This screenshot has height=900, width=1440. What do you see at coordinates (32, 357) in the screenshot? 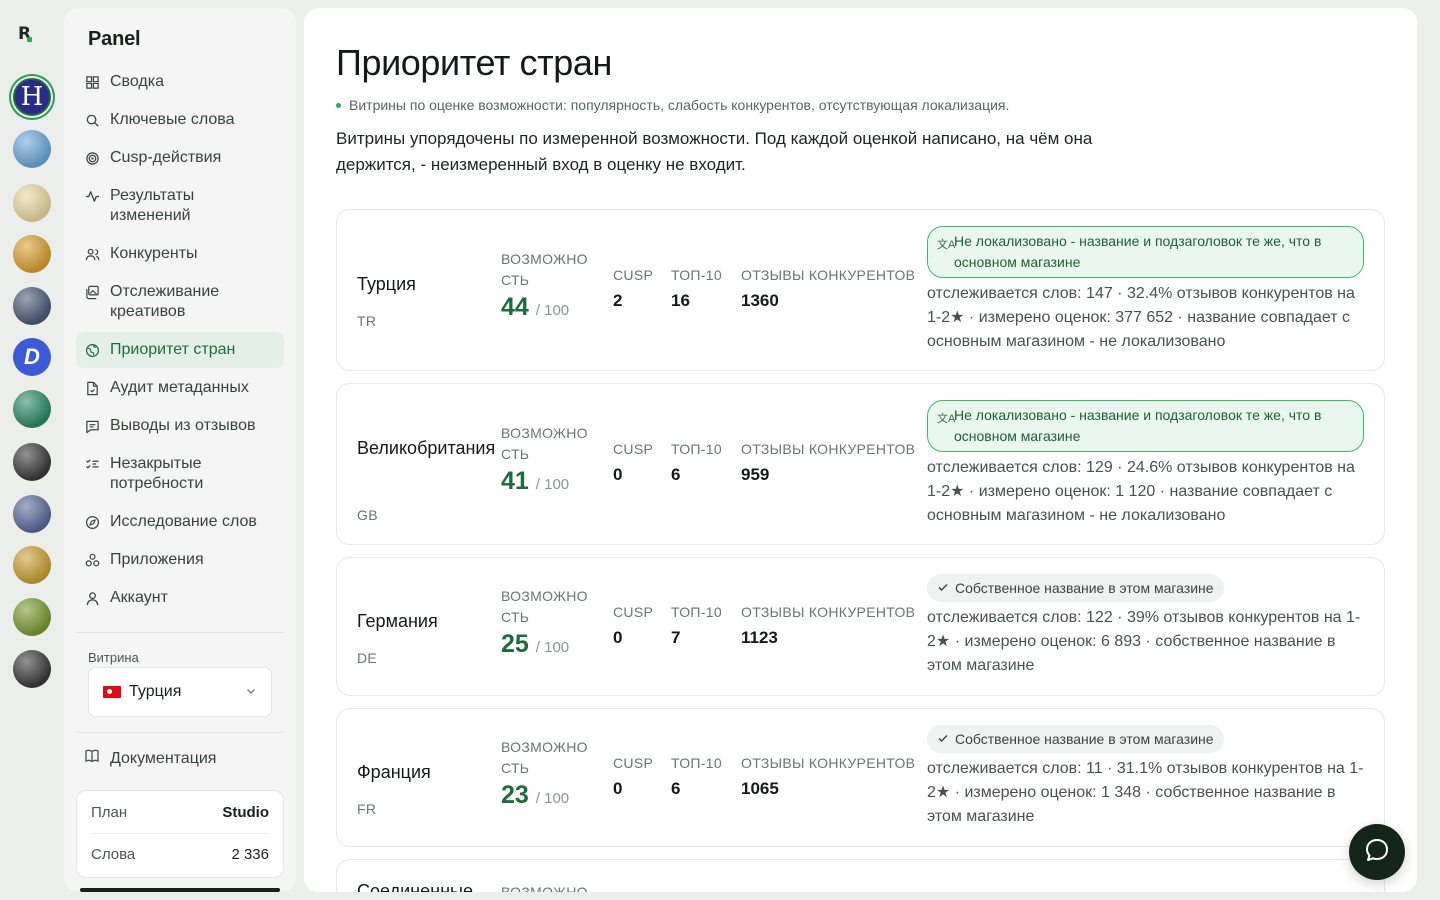
I see `app-icon-d: D` at bounding box center [32, 357].